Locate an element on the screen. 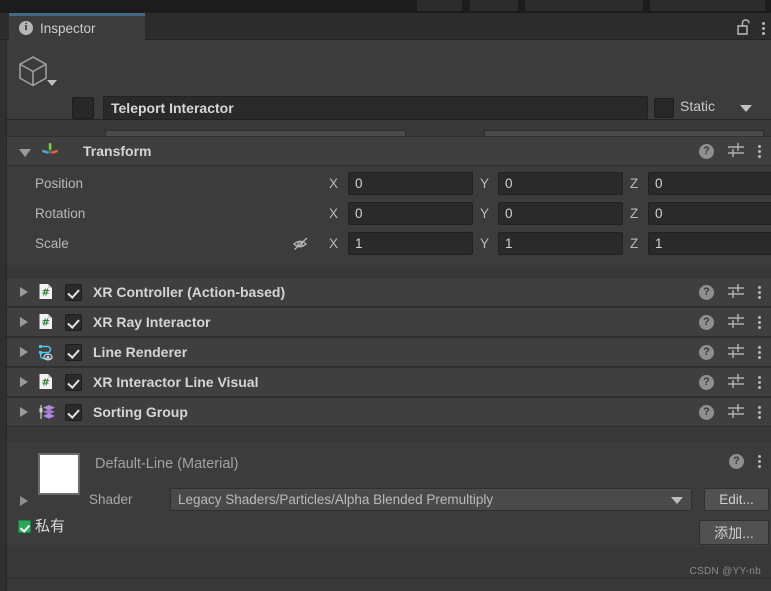 The height and width of the screenshot is (591, 771). scale-x-input: 1 is located at coordinates (410, 243).